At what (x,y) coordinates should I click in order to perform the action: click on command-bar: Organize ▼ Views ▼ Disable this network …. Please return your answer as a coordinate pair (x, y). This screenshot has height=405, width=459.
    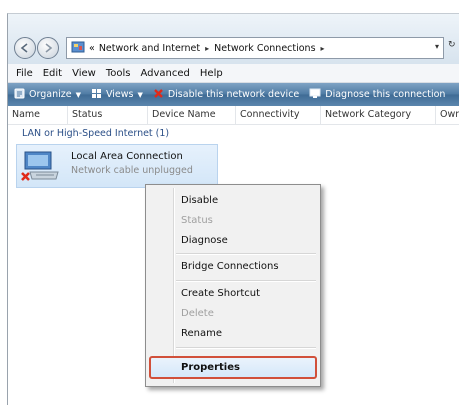
    Looking at the image, I should click on (233, 94).